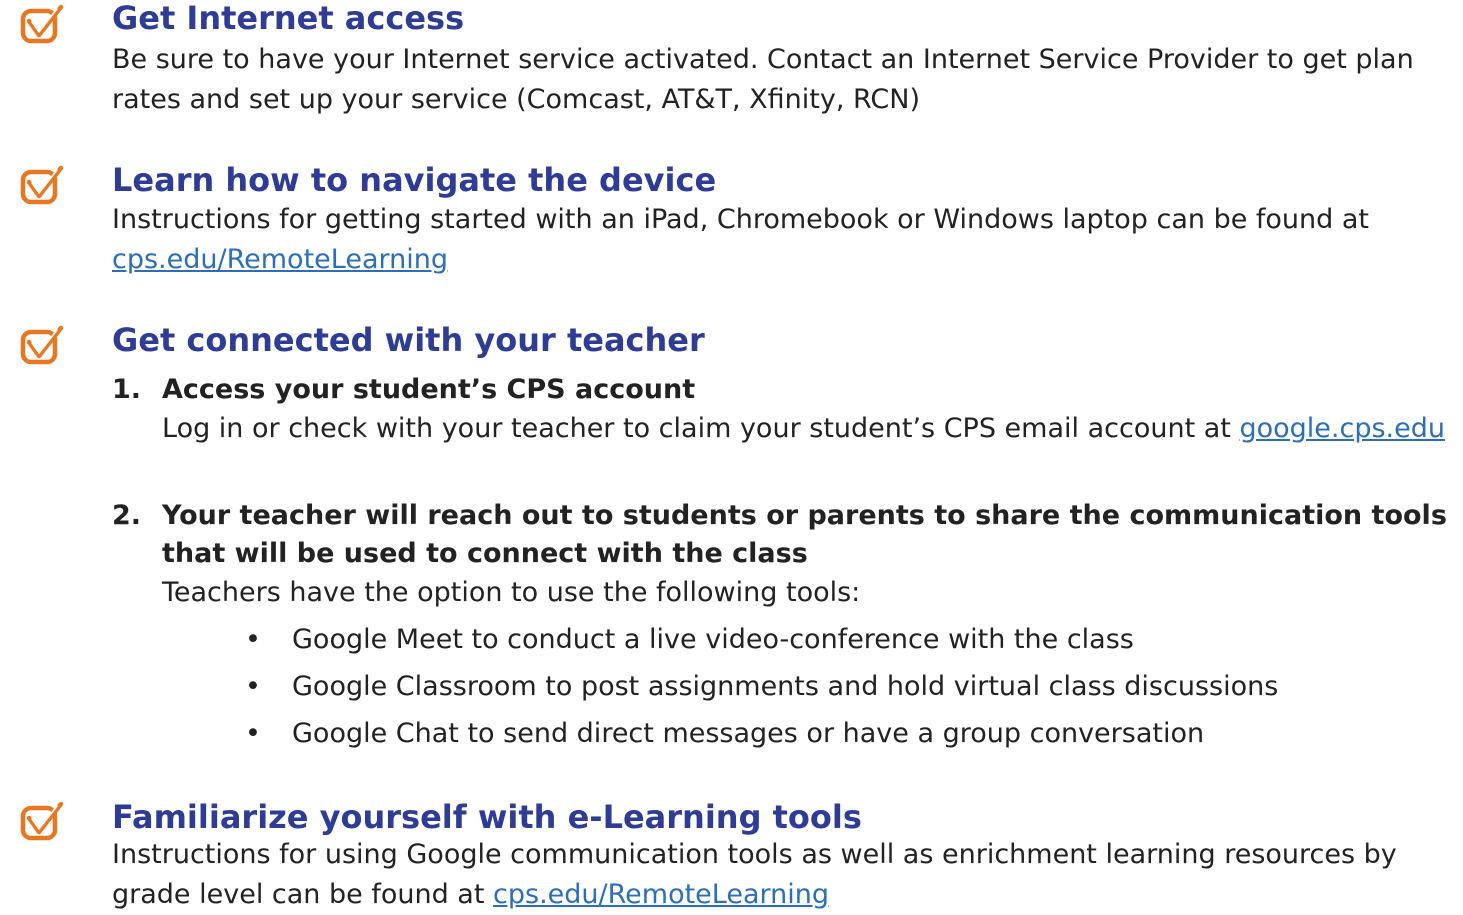  I want to click on section-heading: Learn how to navigate the device, so click(414, 180).